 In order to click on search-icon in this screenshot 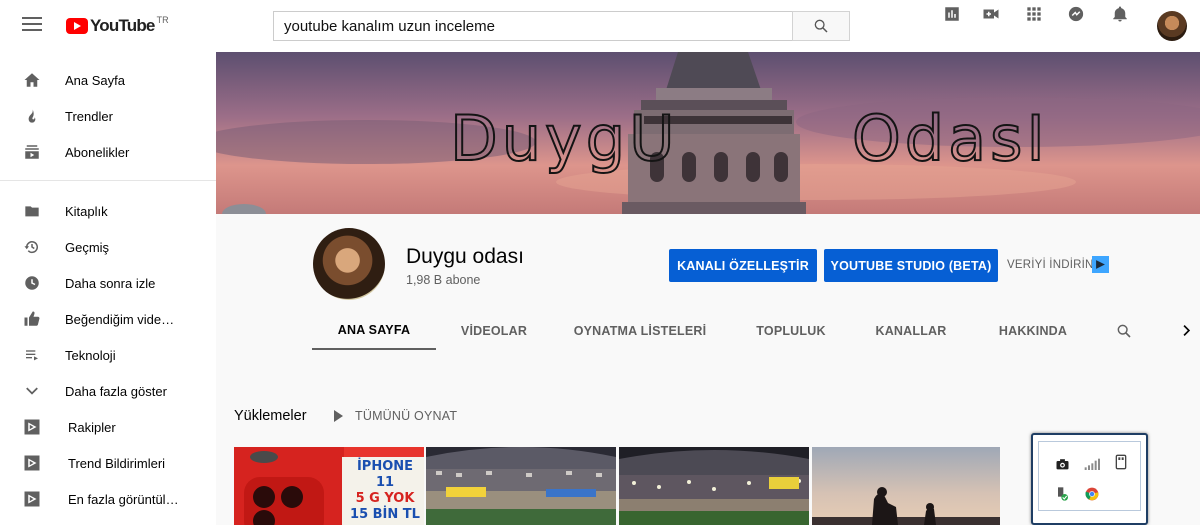, I will do `click(821, 26)`.